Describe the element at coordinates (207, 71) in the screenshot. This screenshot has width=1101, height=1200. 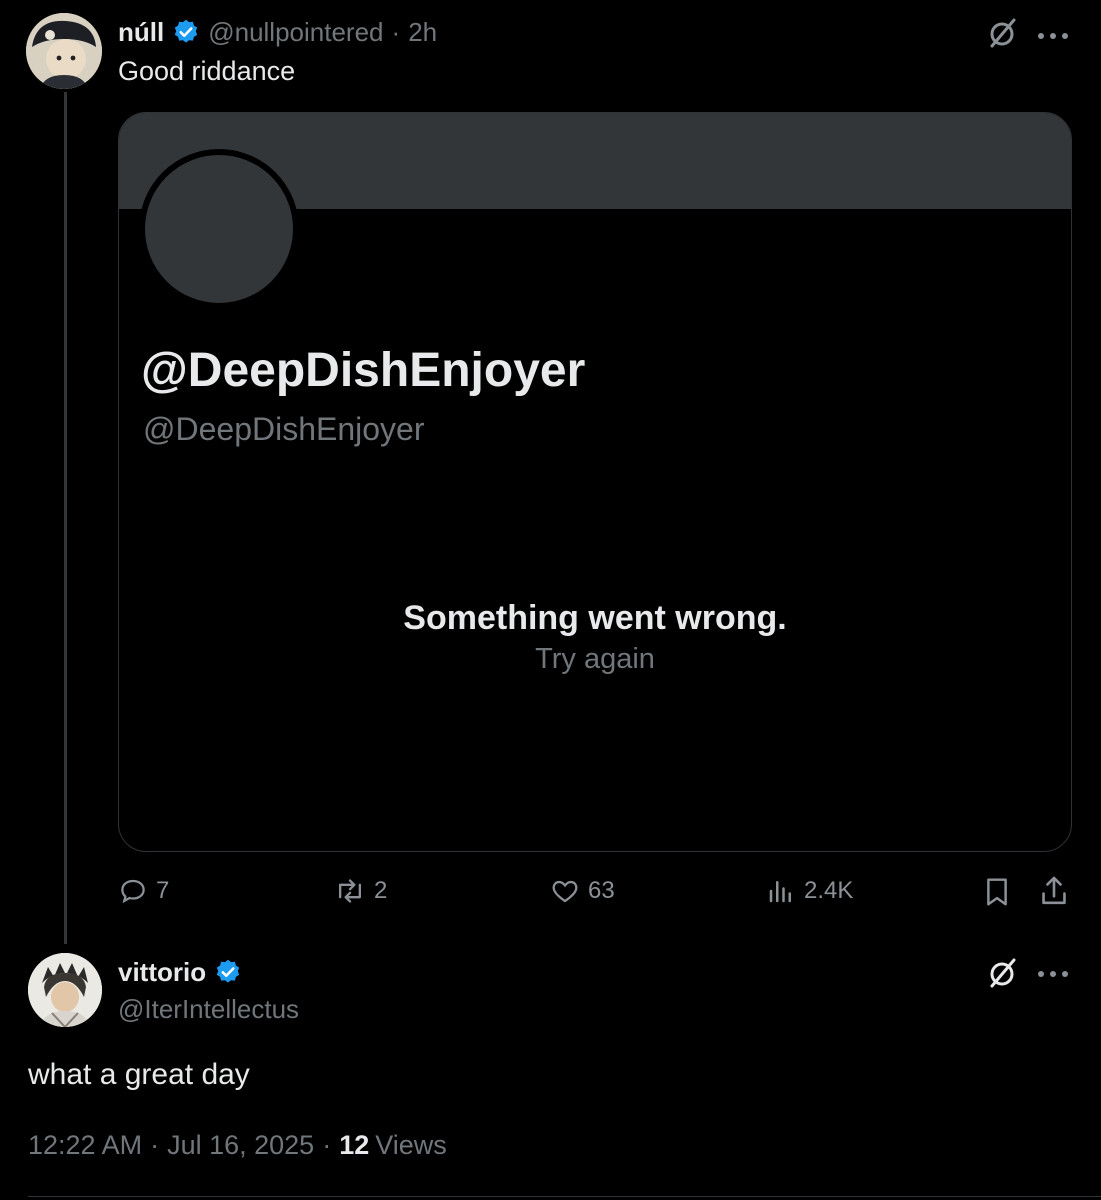
I see `tweet-text: Good riddance` at that location.